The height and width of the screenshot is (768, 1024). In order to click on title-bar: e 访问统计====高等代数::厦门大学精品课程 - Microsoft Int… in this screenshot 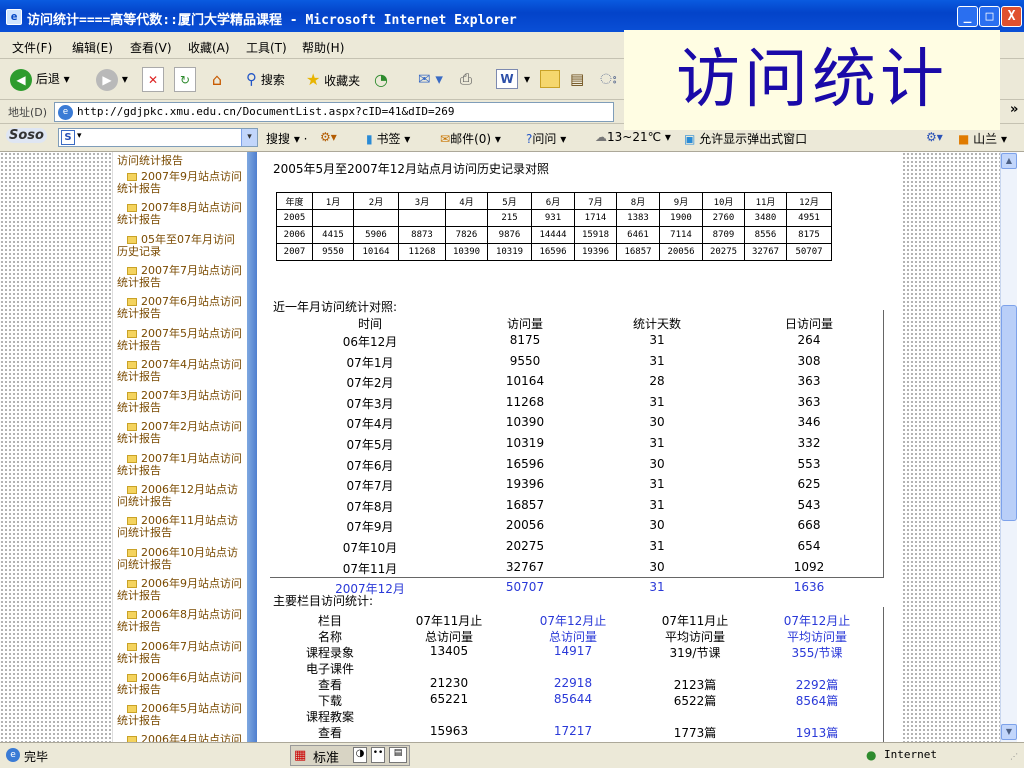, I will do `click(512, 16)`.